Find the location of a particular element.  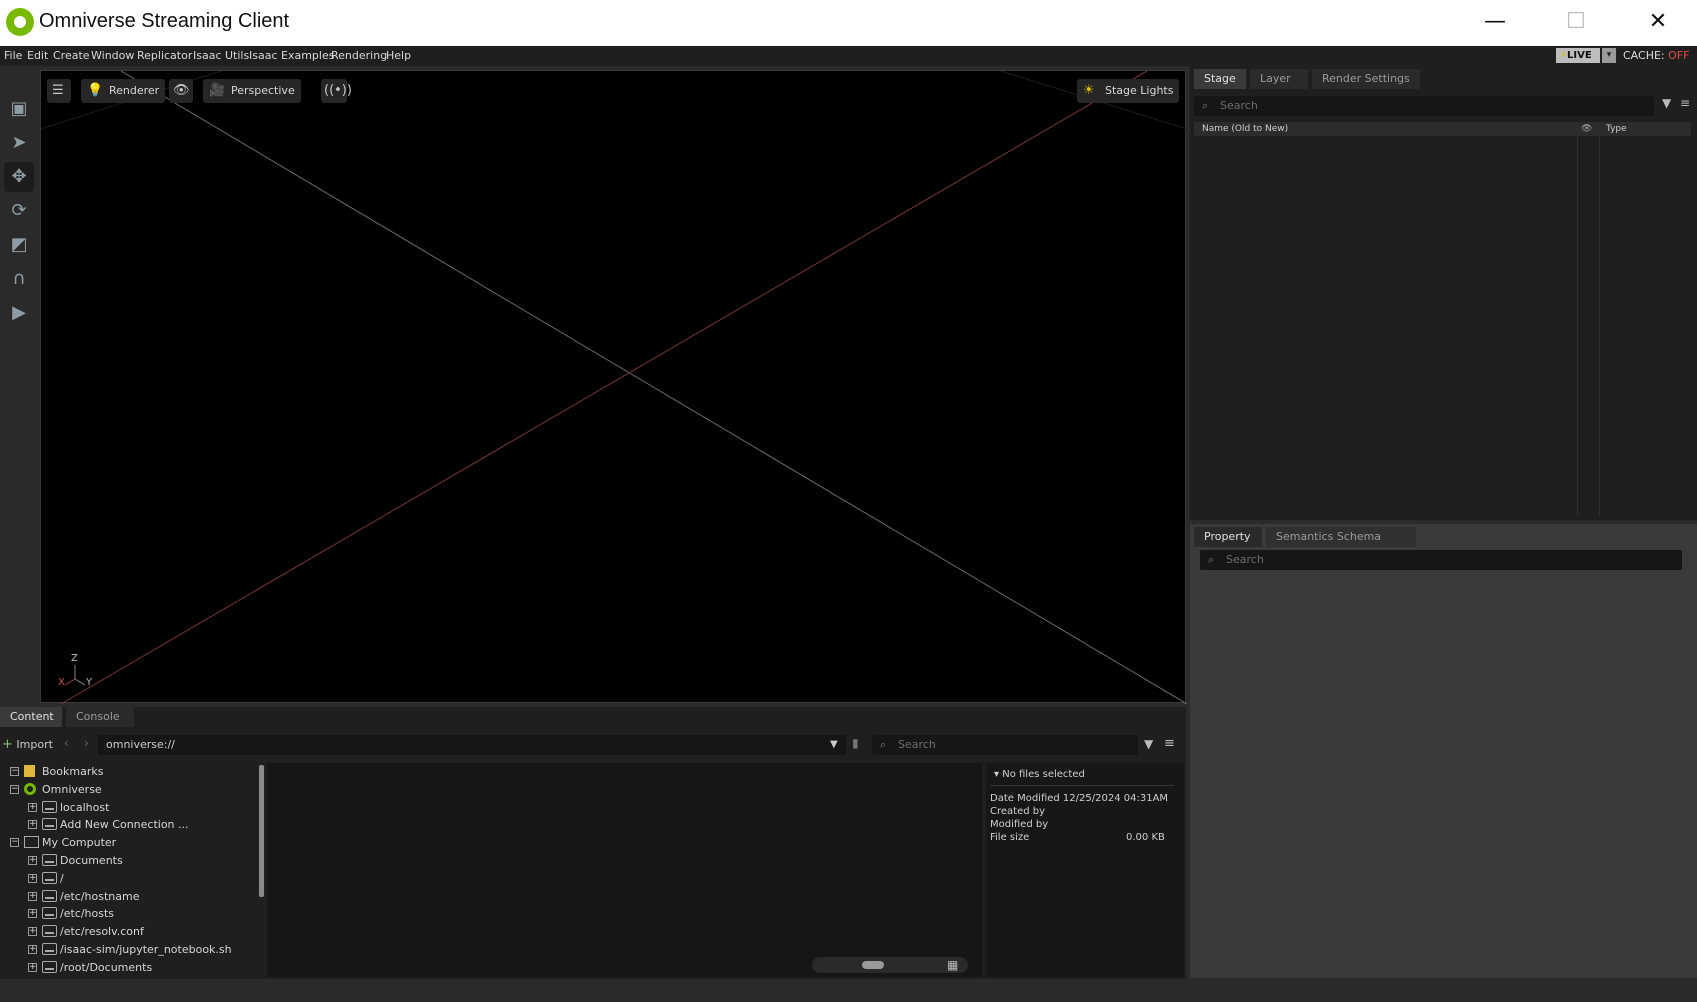

property-search-input: ⌕ Search is located at coordinates (1441, 560).